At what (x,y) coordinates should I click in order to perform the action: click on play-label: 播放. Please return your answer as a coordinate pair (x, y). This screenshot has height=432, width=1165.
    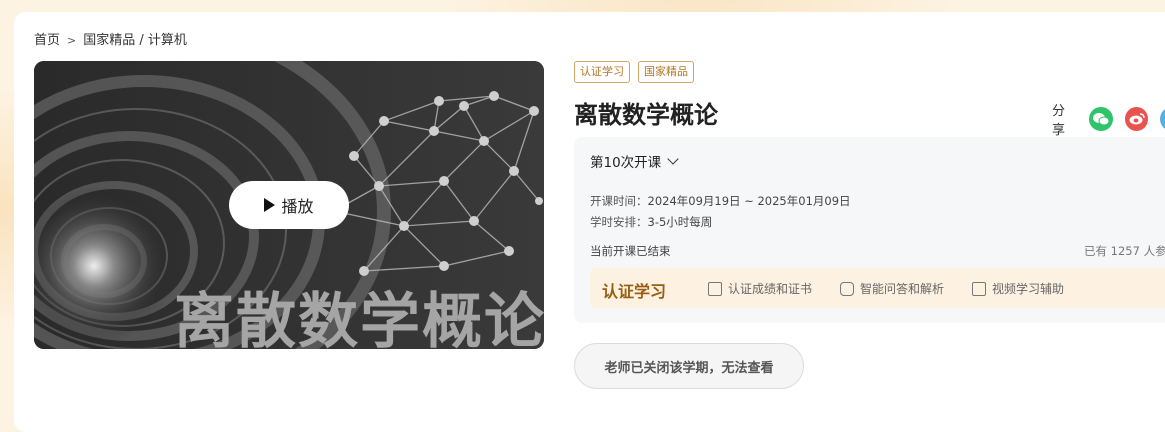
    Looking at the image, I should click on (297, 206).